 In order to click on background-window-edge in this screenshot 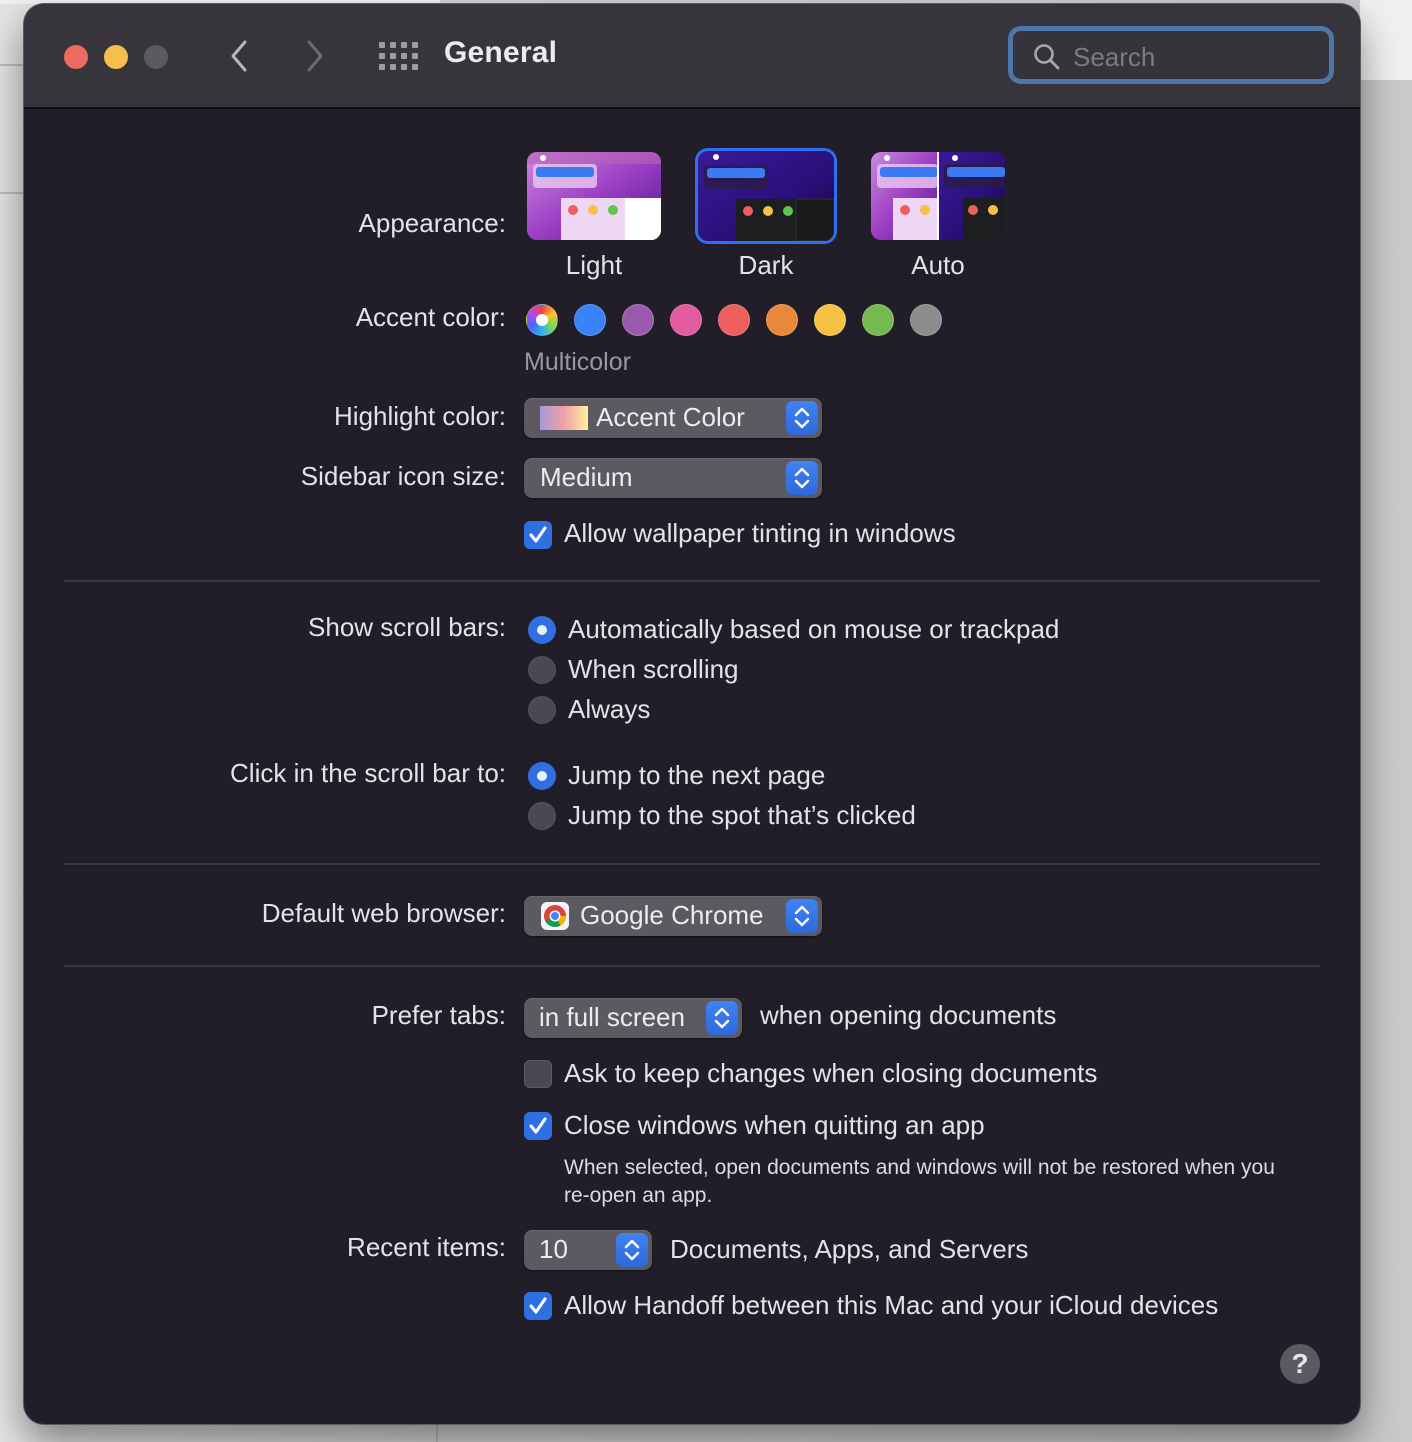, I will do `click(1386, 40)`.